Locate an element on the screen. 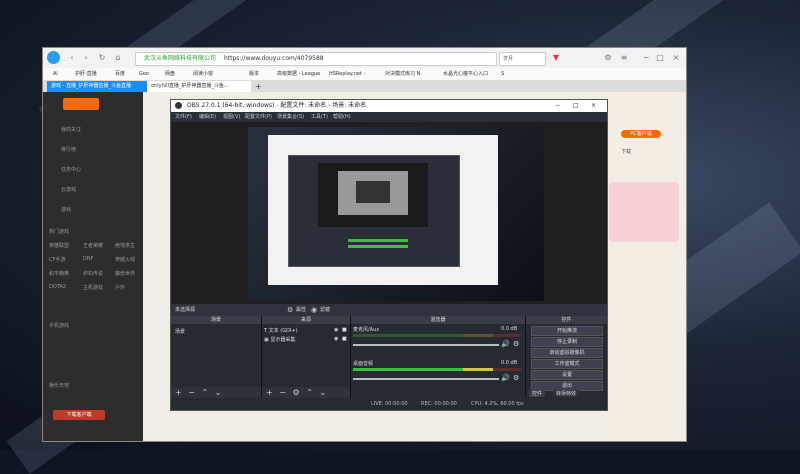 Image resolution: width=800 pixels, height=474 pixels. controls-tab: 控件 is located at coordinates (537, 393).